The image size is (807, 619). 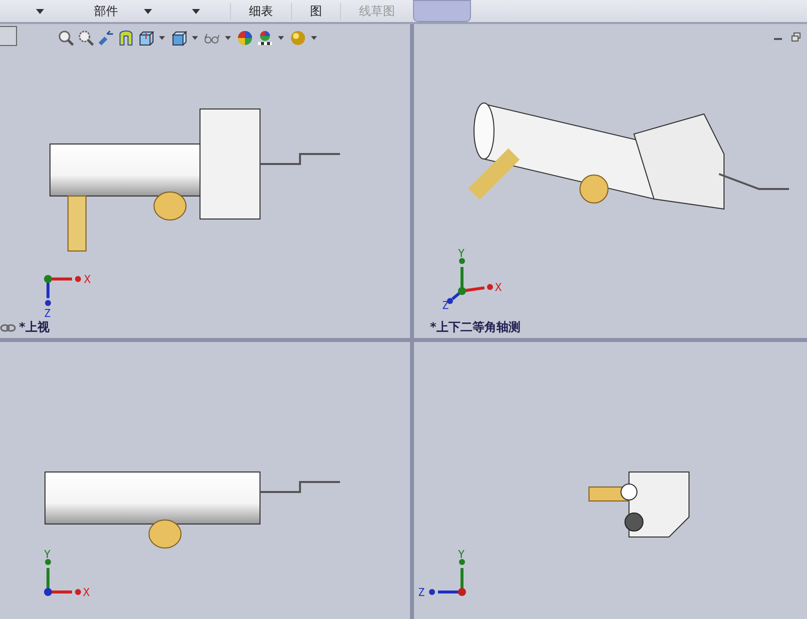 I want to click on restore-icon, so click(x=796, y=37).